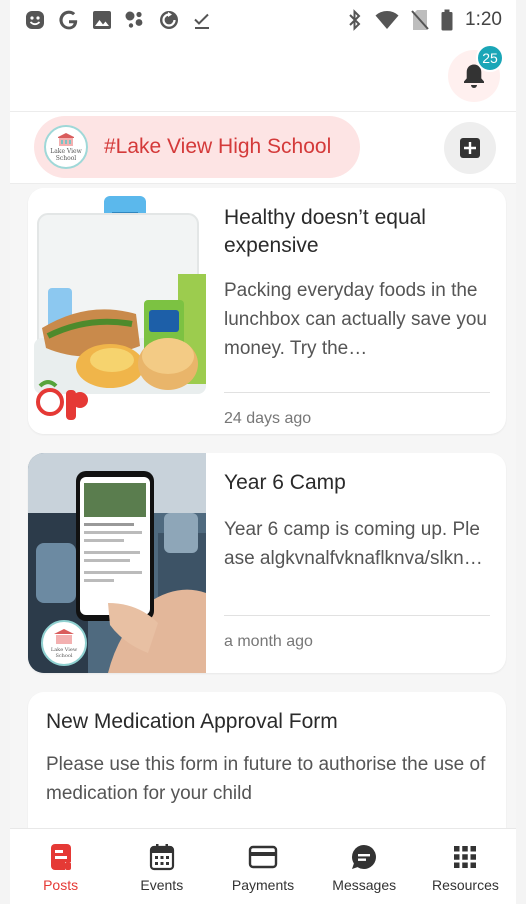 The image size is (526, 904). I want to click on battery-icon, so click(447, 20).